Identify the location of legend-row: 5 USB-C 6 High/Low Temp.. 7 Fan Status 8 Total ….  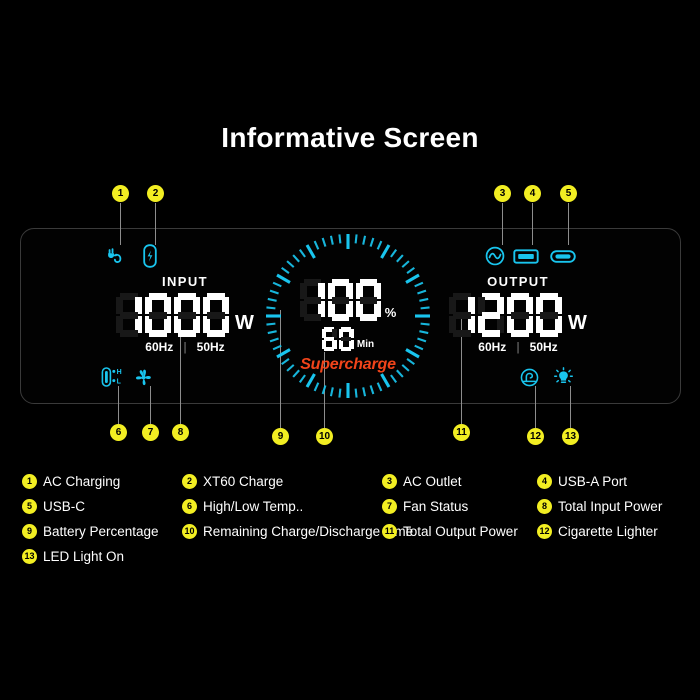
(352, 506).